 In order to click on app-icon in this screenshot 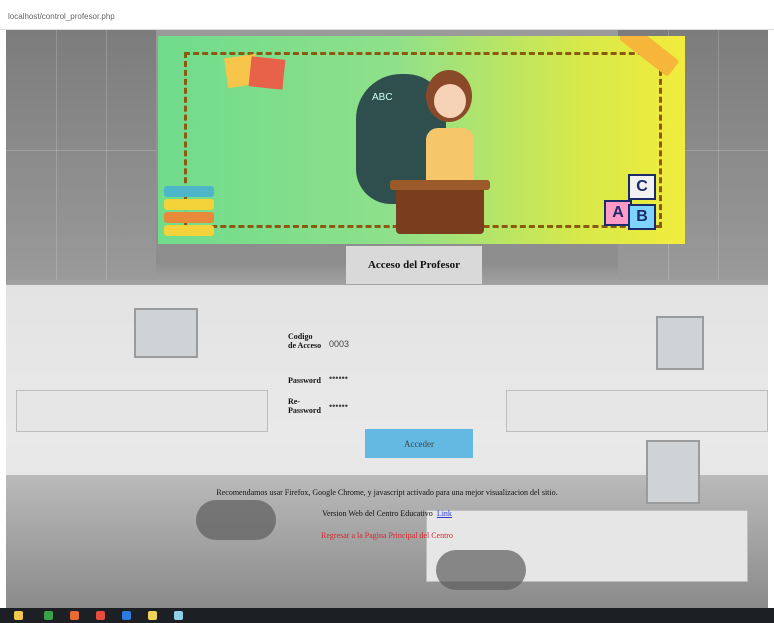, I will do `click(178, 615)`.